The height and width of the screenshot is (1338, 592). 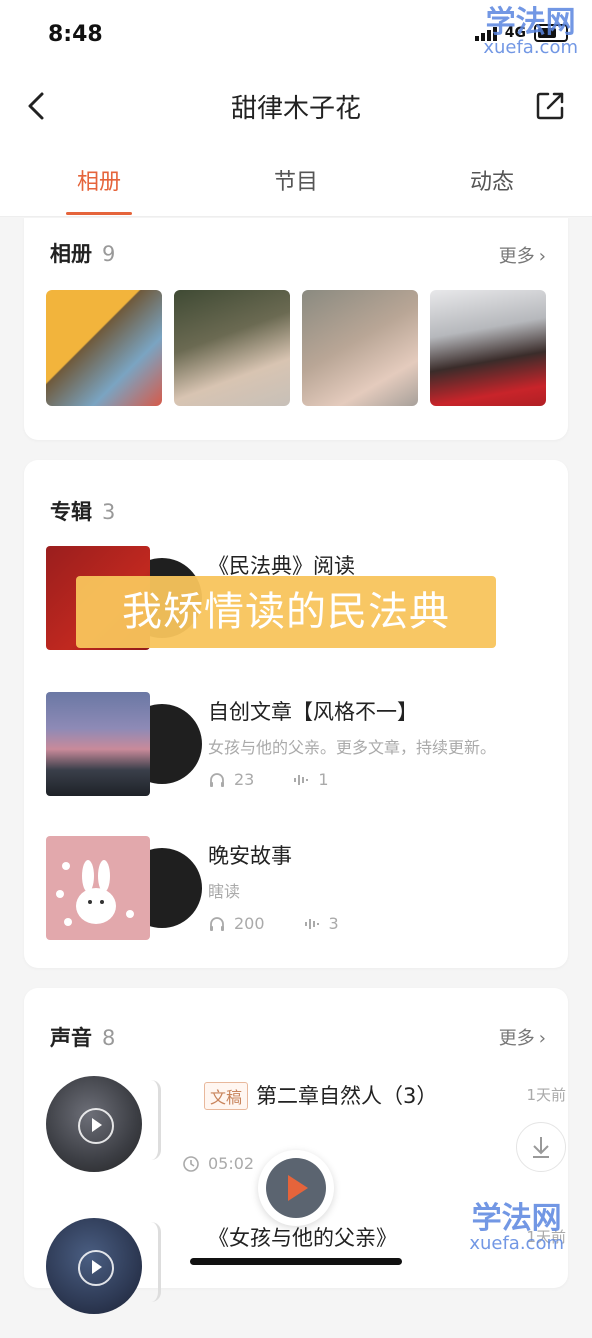 I want to click on album-stats: 200 3, so click(x=273, y=923).